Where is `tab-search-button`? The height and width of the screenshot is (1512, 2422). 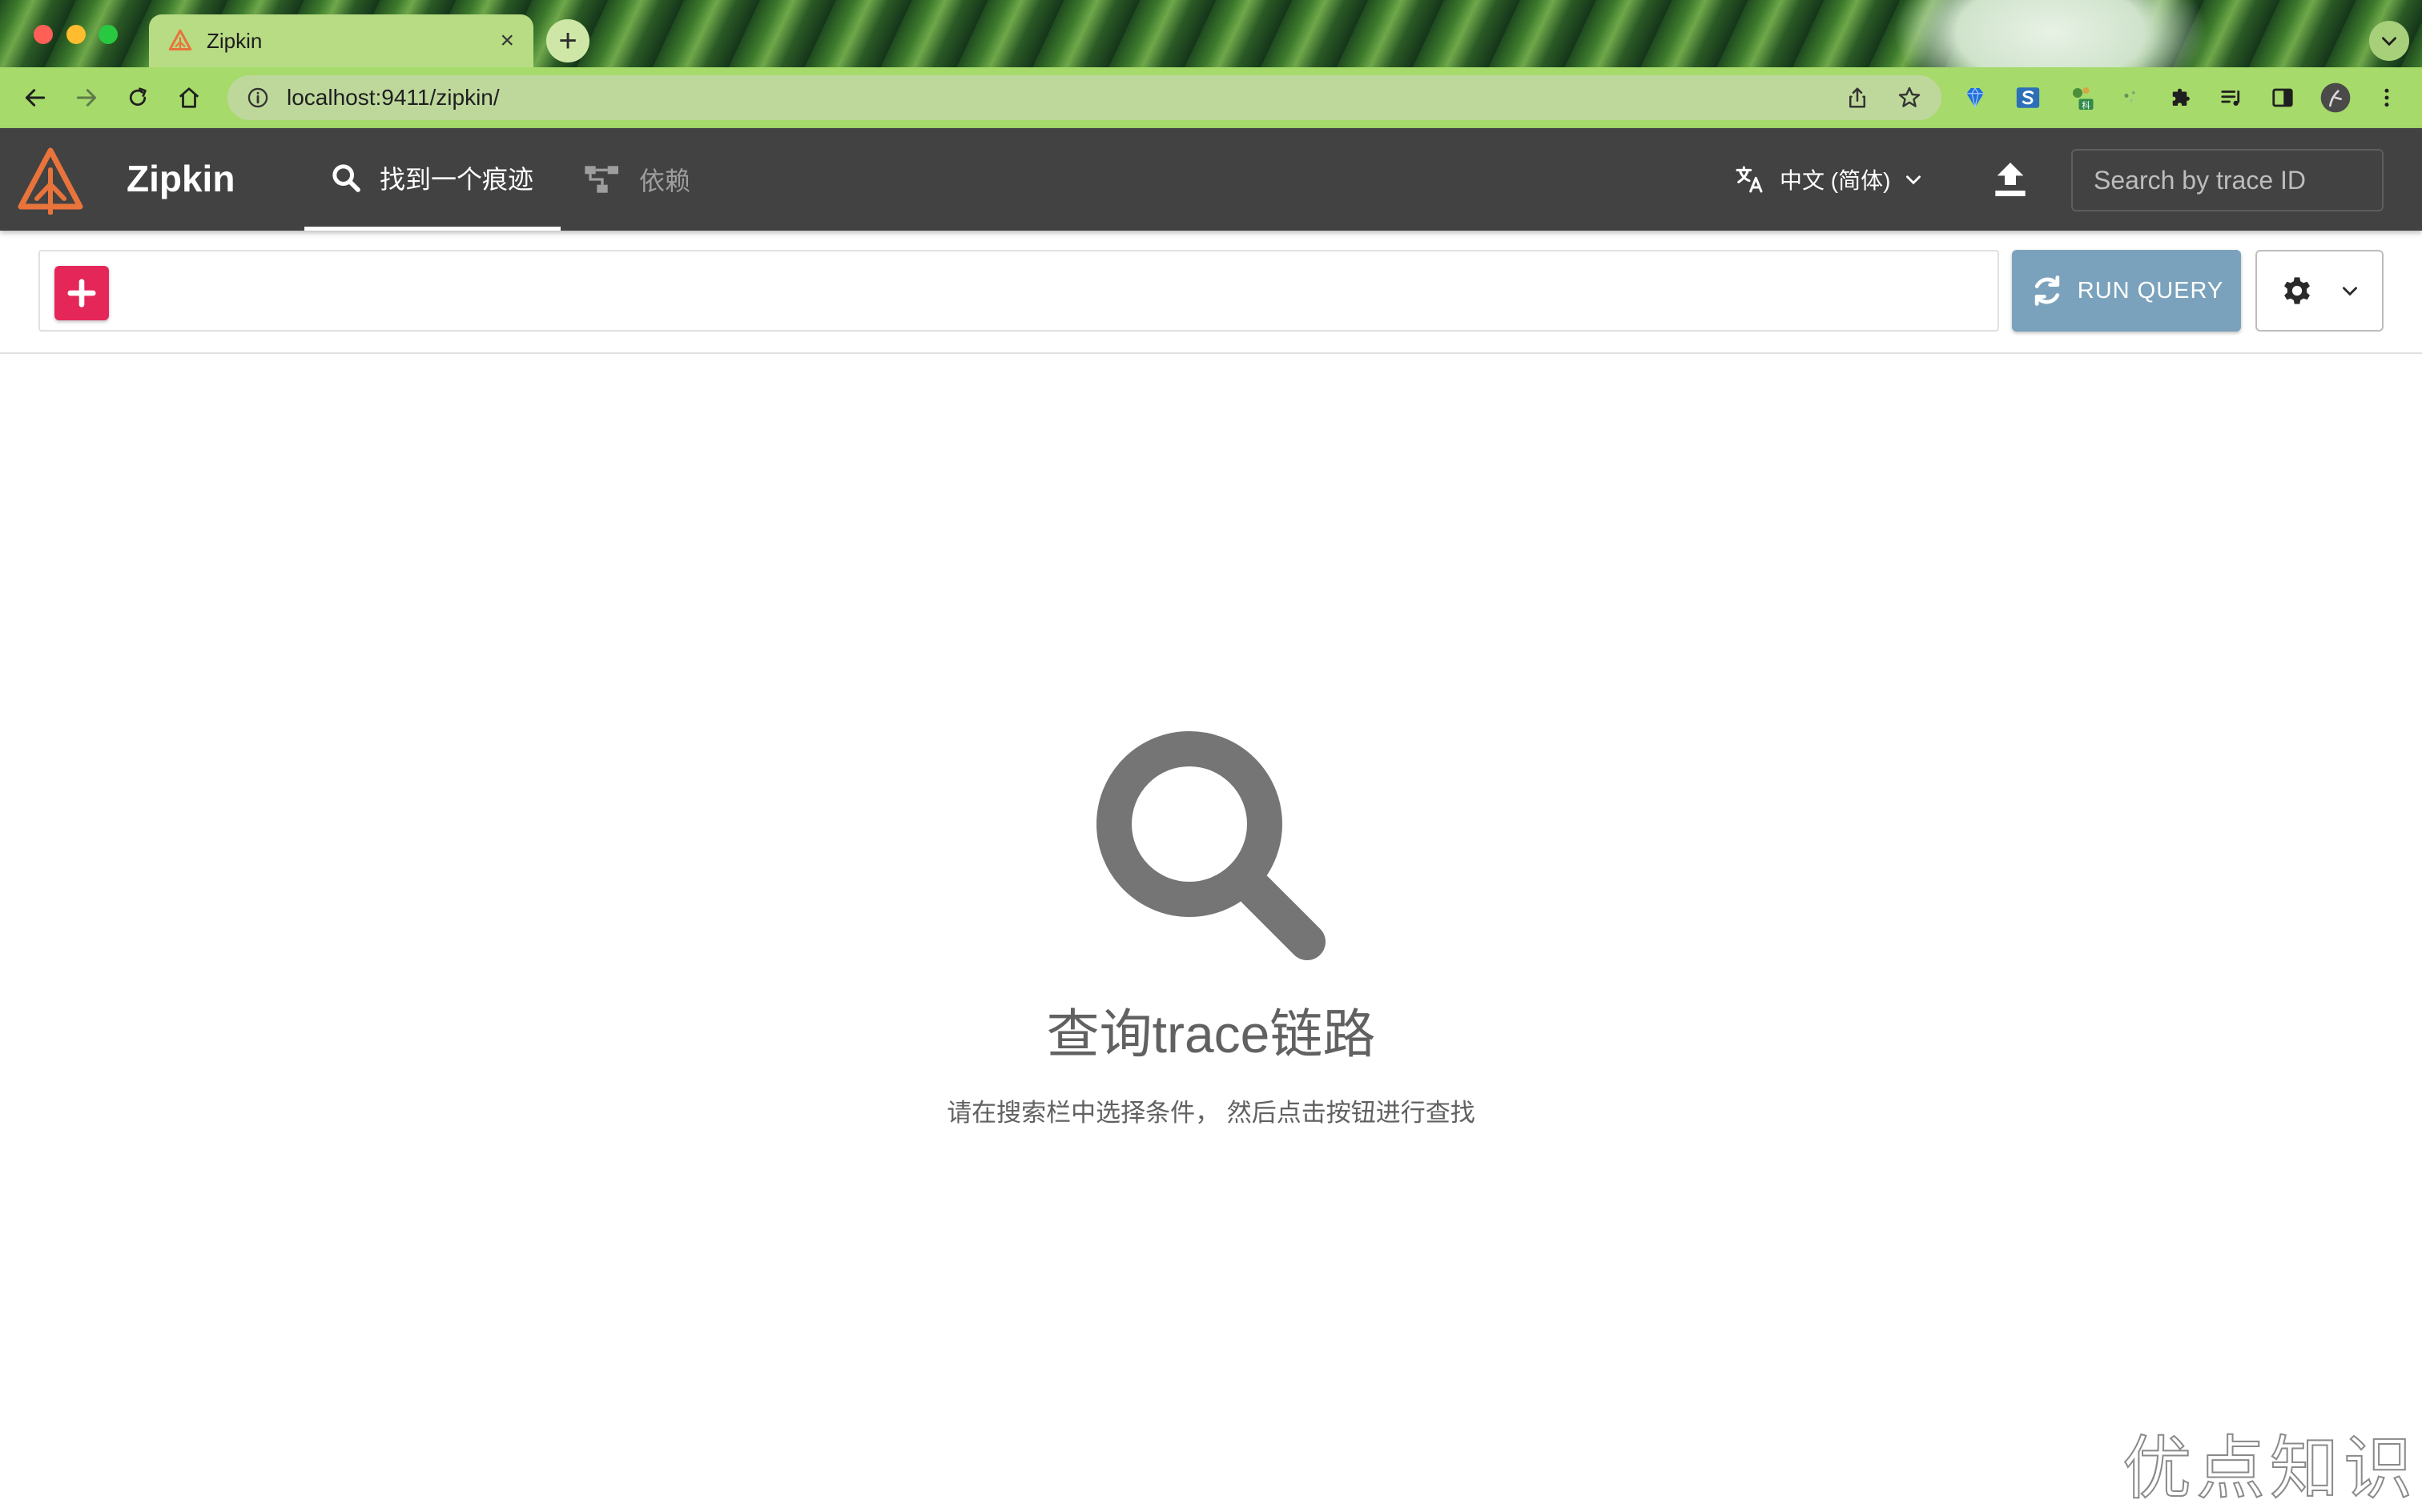 tab-search-button is located at coordinates (2389, 41).